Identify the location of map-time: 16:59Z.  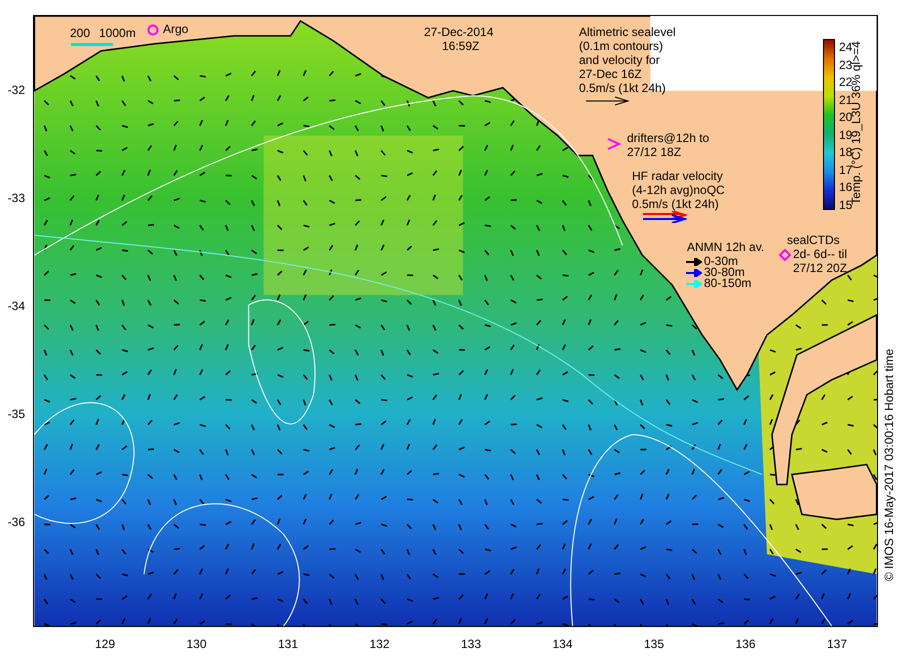
(461, 46).